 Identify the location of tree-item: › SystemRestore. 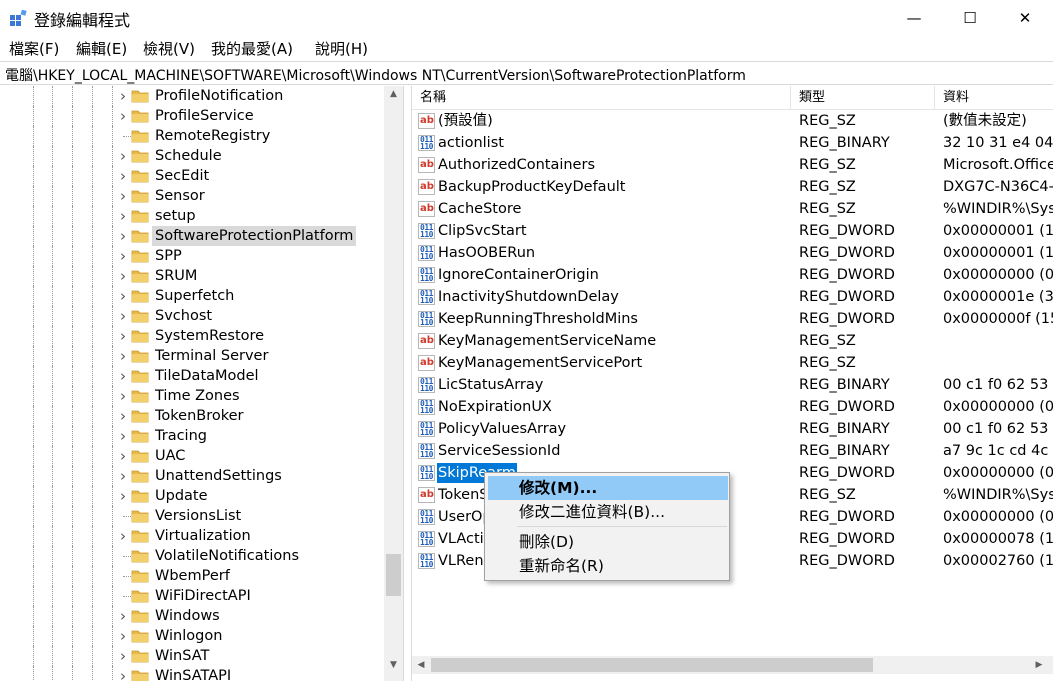
(192, 336).